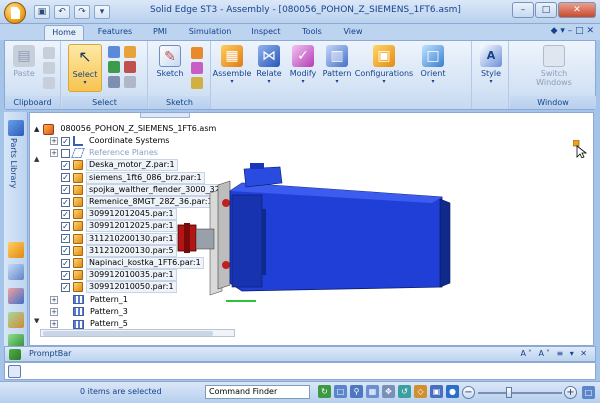 The width and height of the screenshot is (600, 403). I want to click on show-icon, so click(114, 82).